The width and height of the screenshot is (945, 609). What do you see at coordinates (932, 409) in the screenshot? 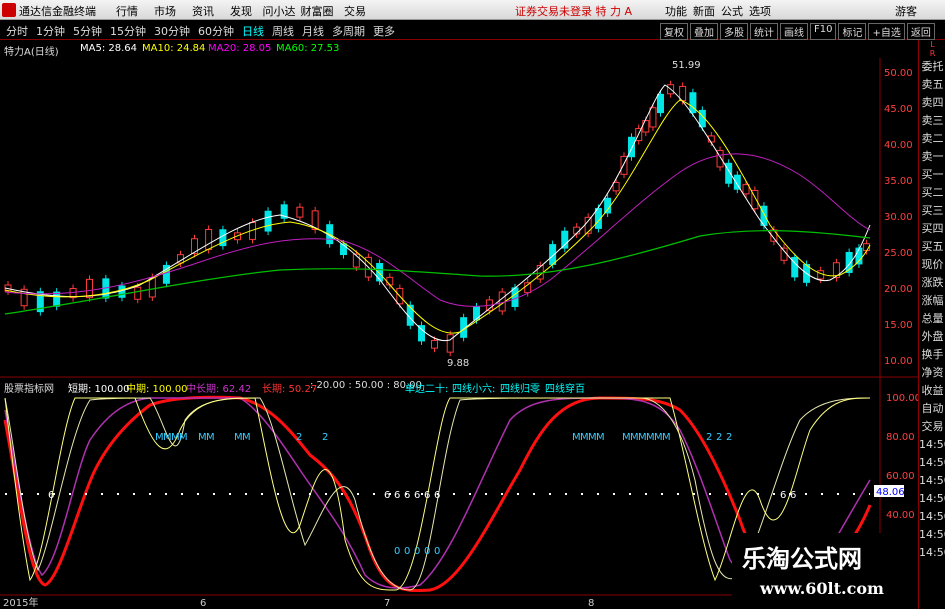
I see `auto-trade-button: 自动` at bounding box center [932, 409].